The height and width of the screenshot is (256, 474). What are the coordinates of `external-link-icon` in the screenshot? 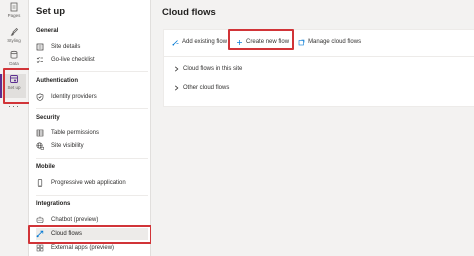 It's located at (301, 42).